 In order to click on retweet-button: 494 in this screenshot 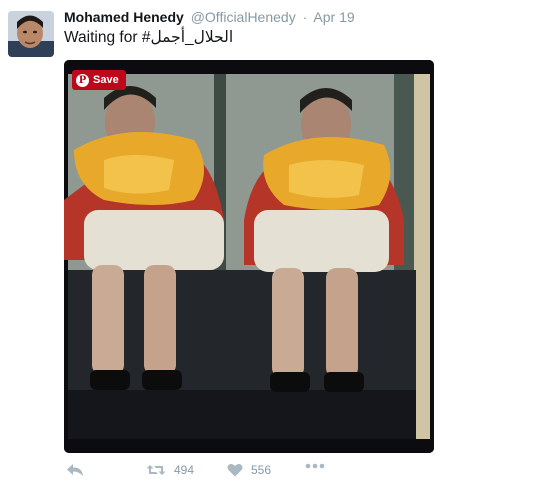, I will do `click(170, 470)`.